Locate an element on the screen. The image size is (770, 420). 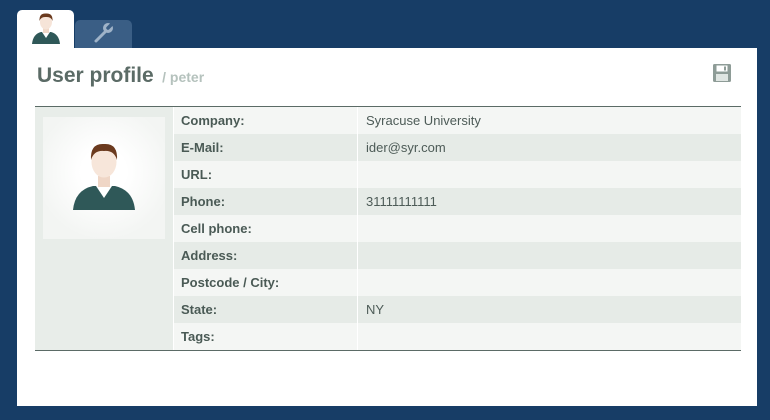
field-label: State: is located at coordinates (266, 309).